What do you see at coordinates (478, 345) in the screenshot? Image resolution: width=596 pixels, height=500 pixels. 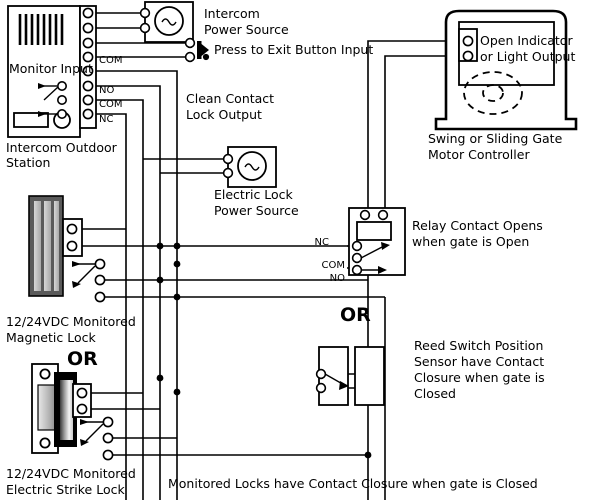 I see `reed-label-1: Reed Switch Position` at bounding box center [478, 345].